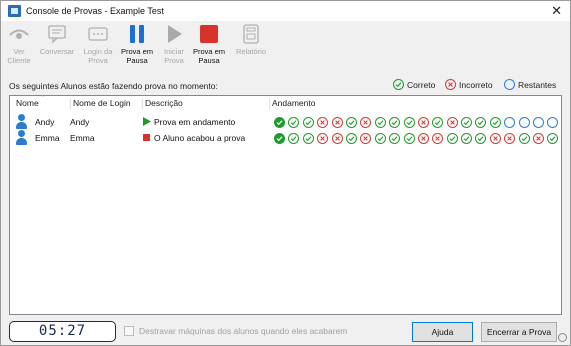 Image resolution: width=571 pixels, height=346 pixels. I want to click on table-row: Andy Andy Prova em andamento, so click(285, 122).